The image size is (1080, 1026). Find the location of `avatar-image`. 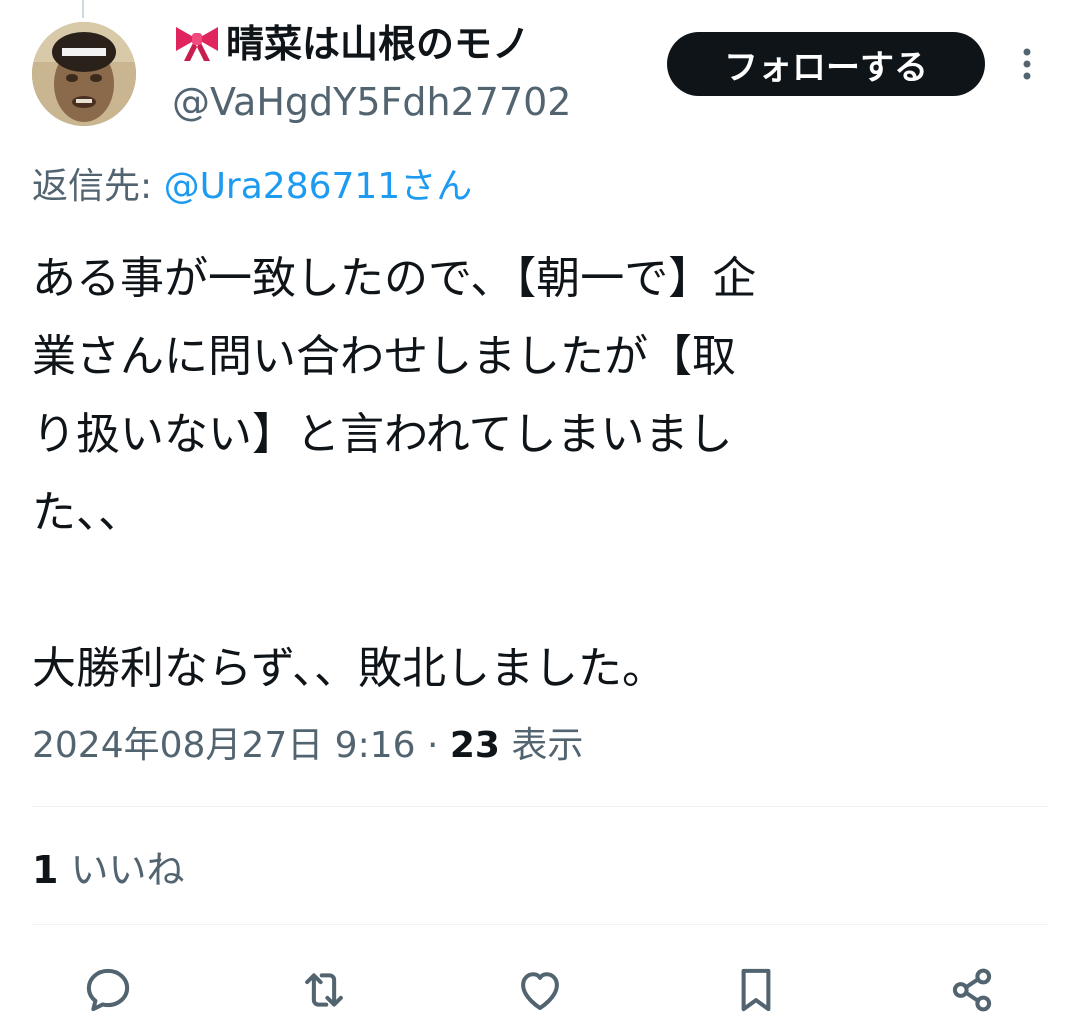

avatar-image is located at coordinates (84, 74).